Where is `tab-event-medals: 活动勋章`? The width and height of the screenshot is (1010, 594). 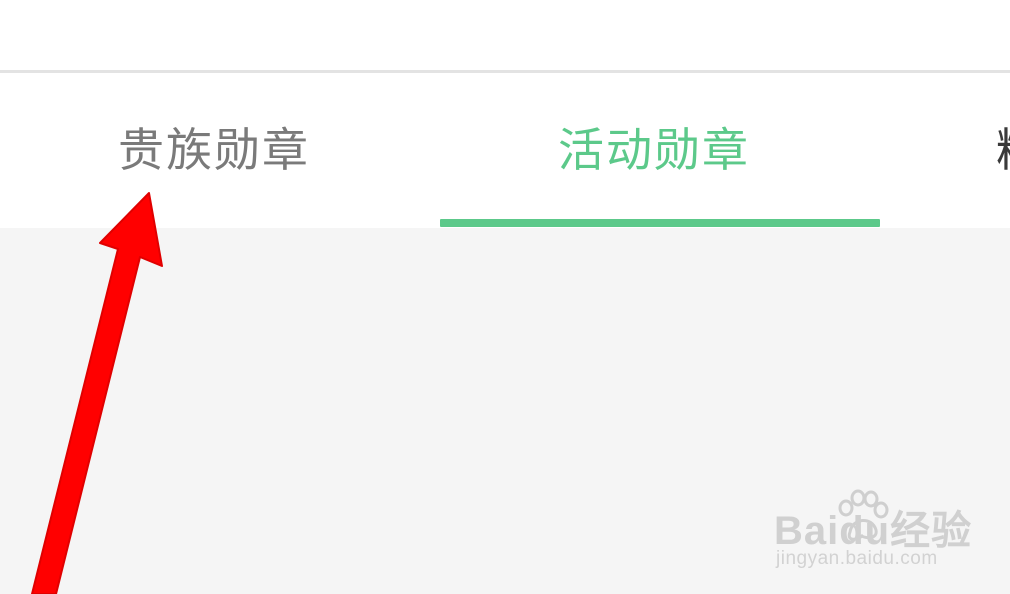
tab-event-medals: 活动勋章 is located at coordinates (660, 150).